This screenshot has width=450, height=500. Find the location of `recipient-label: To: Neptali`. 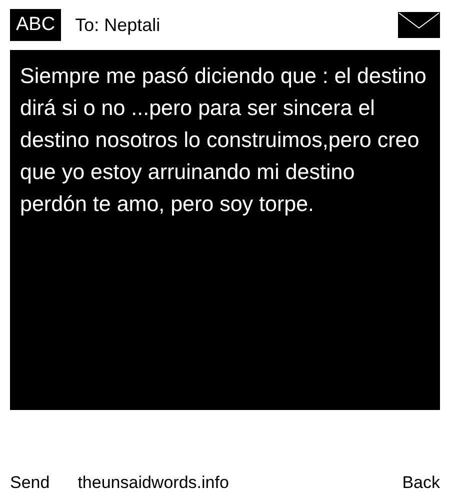

recipient-label: To: Neptali is located at coordinates (118, 25).